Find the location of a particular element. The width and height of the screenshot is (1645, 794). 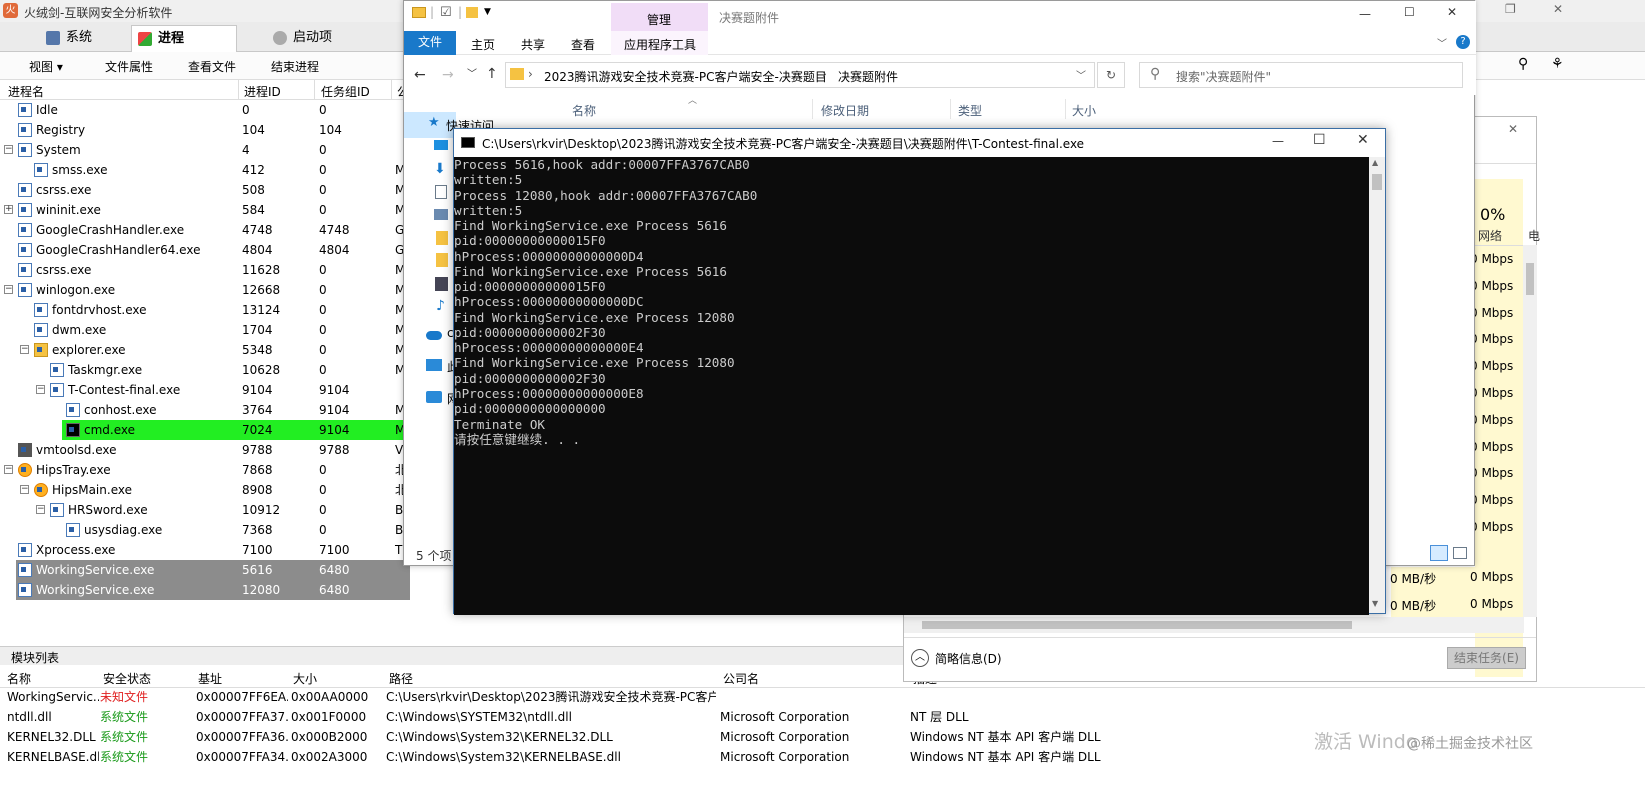

col-pid: 进程ID is located at coordinates (262, 91).